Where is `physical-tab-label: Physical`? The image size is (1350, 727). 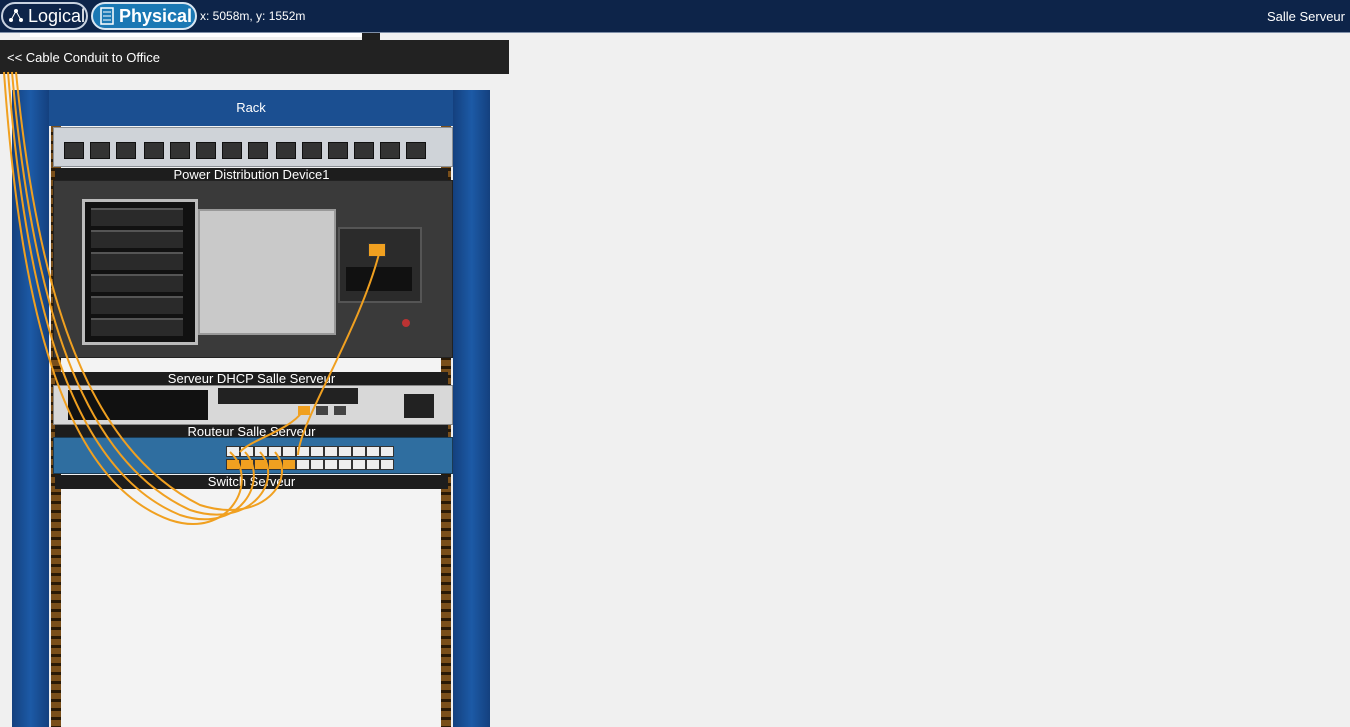
physical-tab-label: Physical is located at coordinates (156, 15).